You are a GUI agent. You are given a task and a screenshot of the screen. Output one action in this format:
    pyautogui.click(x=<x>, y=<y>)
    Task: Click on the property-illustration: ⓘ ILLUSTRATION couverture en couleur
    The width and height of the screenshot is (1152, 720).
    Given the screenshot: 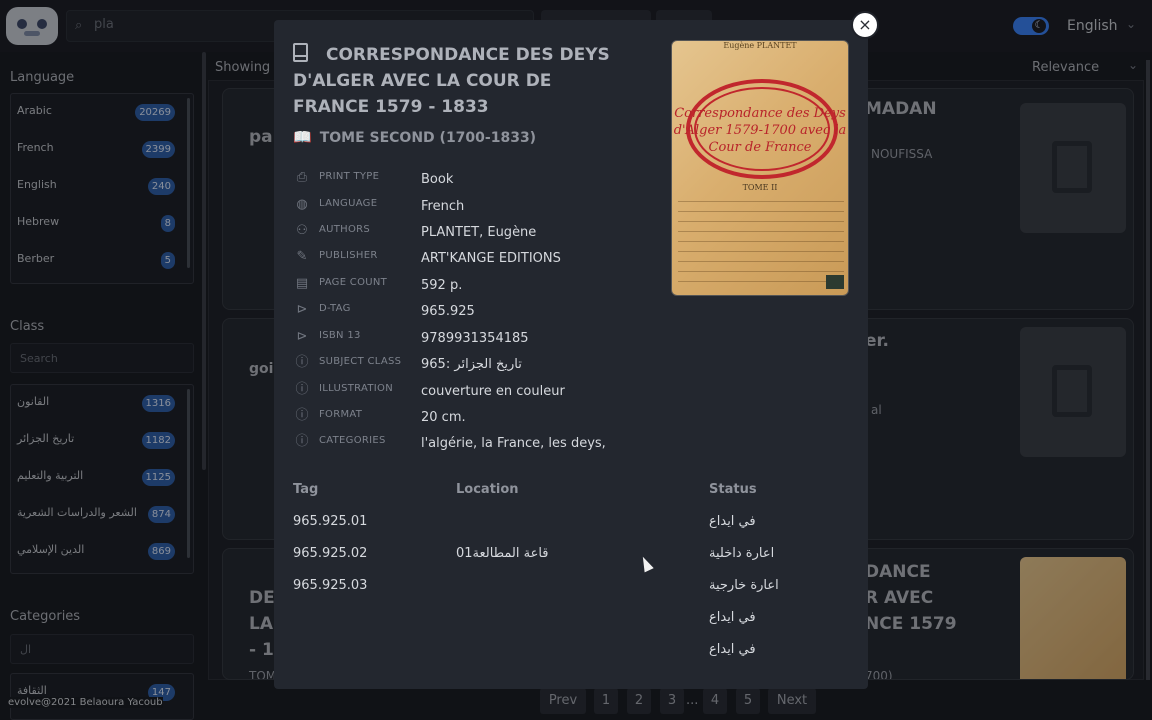 What is the action you would take?
    pyautogui.click(x=573, y=394)
    